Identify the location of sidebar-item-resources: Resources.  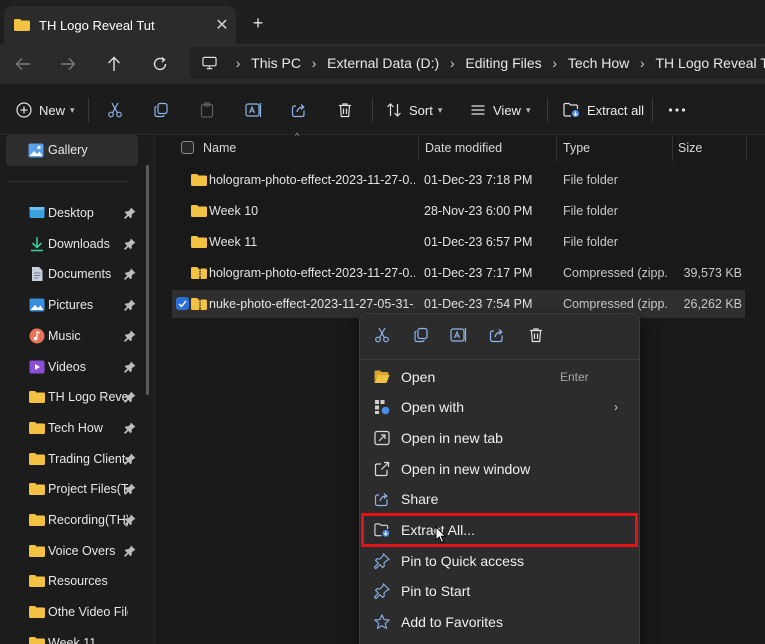
(75, 581).